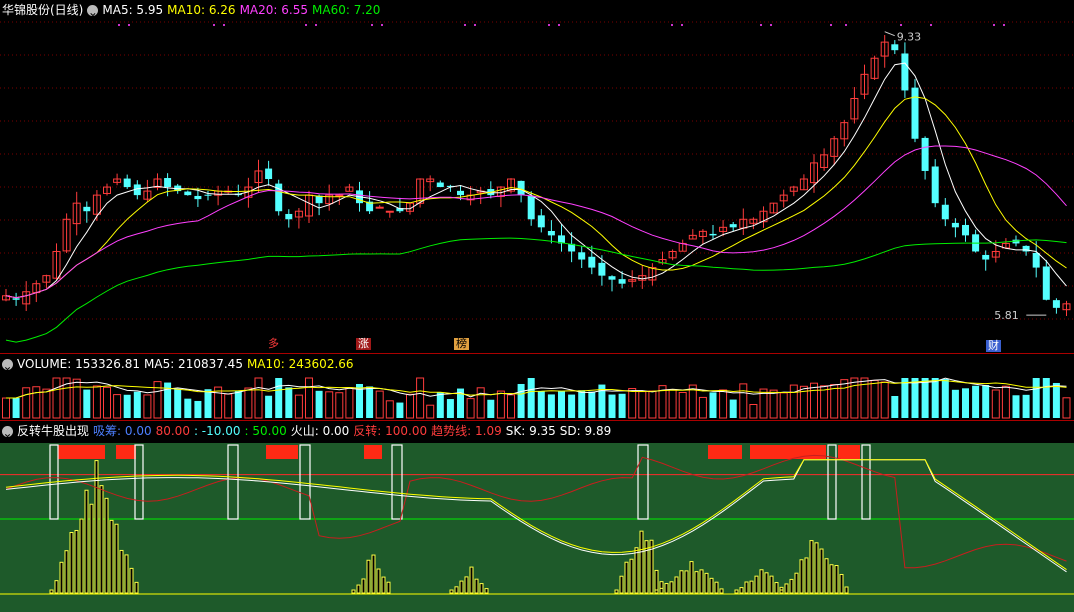 This screenshot has height=612, width=1074. I want to click on volume-title: VOLUME: 153326.81, so click(78, 364).